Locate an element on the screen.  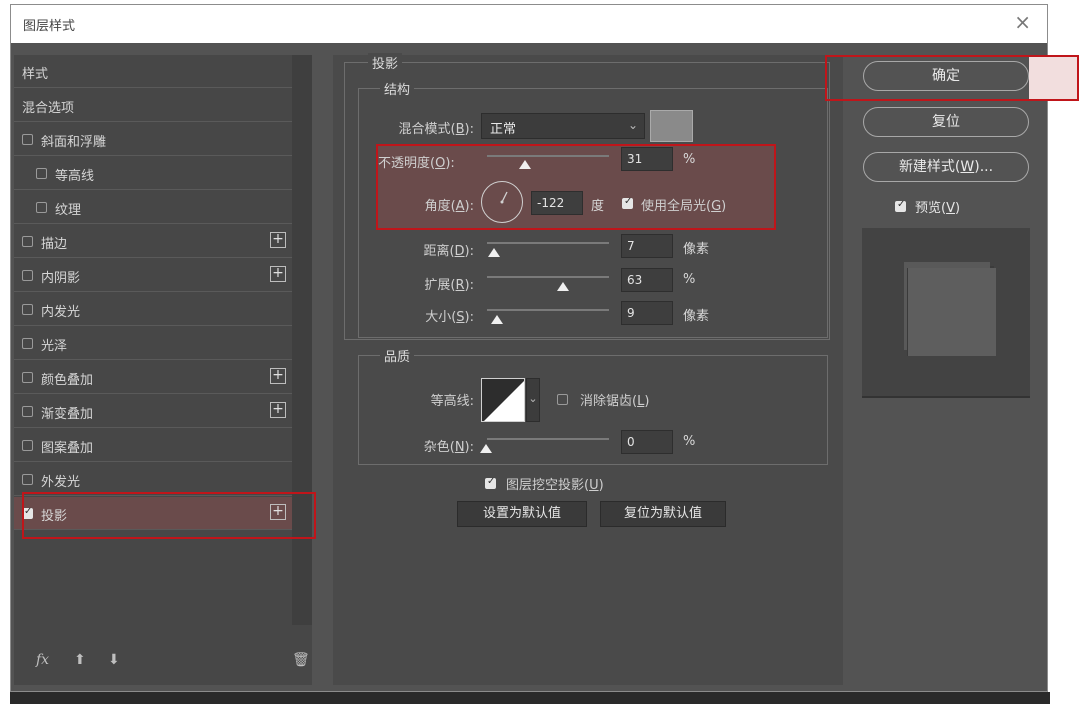
style-item-bevel-emboss: 斜面和浮雕 is located at coordinates (153, 139).